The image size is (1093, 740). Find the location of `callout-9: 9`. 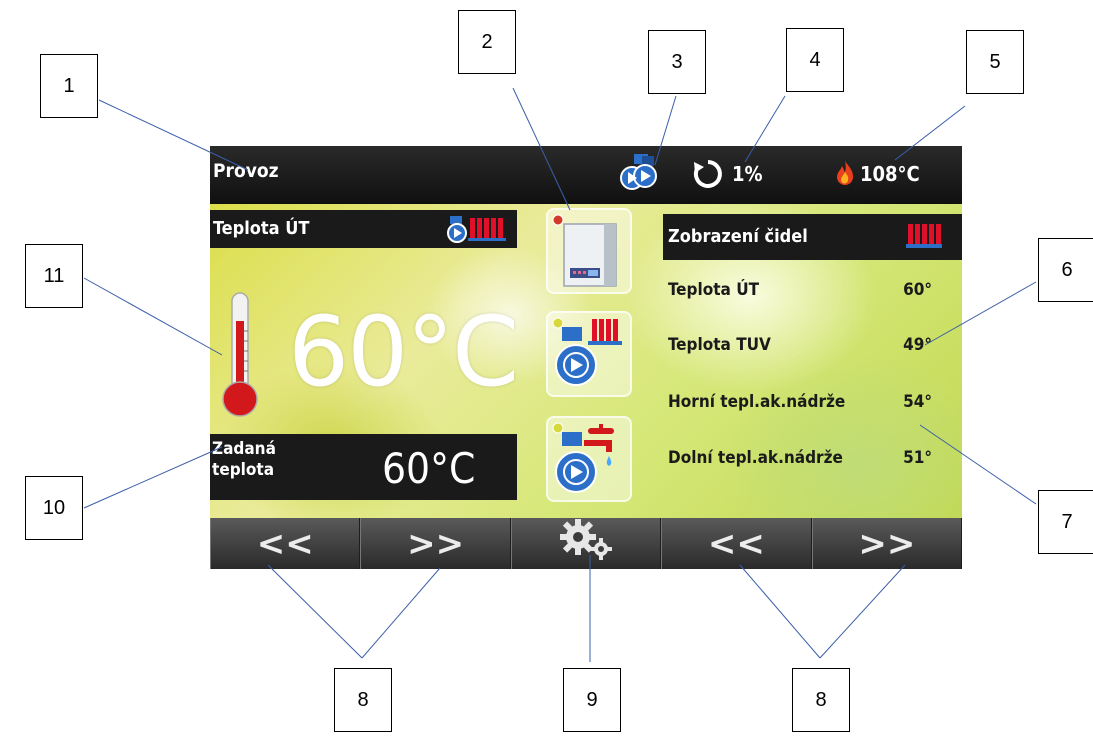

callout-9: 9 is located at coordinates (592, 700).